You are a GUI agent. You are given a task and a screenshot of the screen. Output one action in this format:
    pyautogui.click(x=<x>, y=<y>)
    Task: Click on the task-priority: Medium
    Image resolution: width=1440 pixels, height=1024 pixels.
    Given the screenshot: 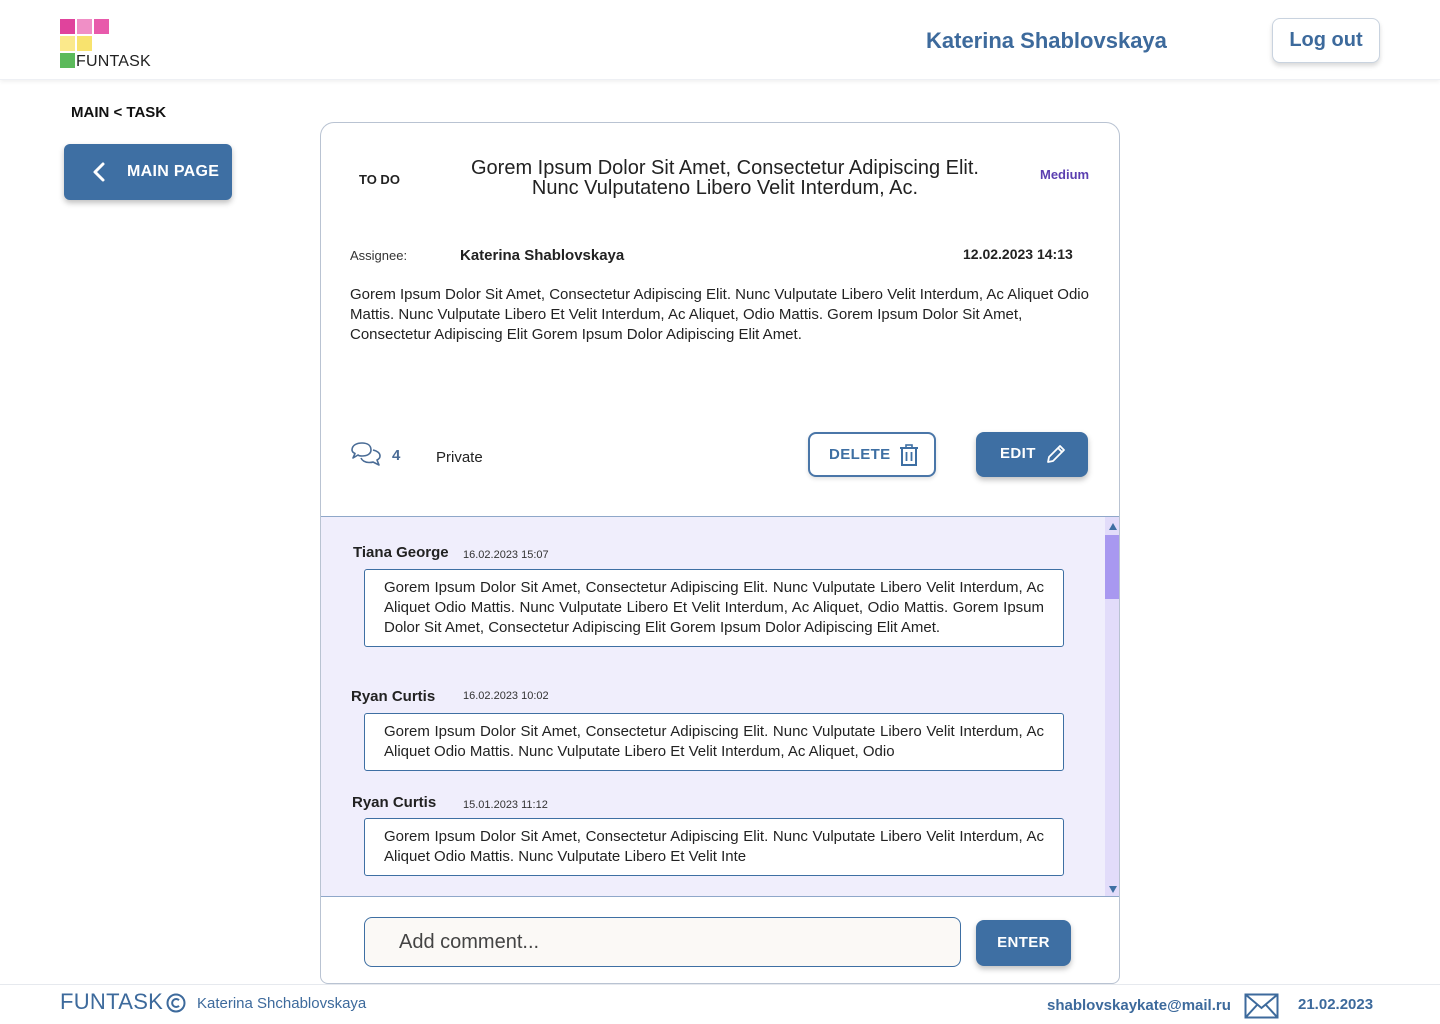 What is the action you would take?
    pyautogui.click(x=1065, y=174)
    